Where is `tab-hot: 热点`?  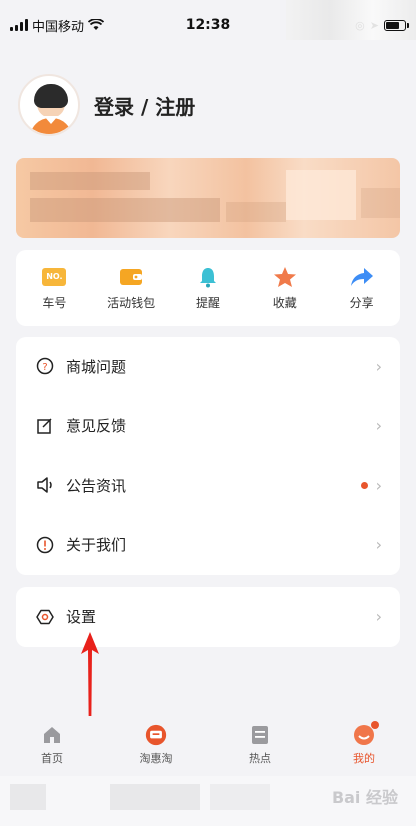 tab-hot: 热点 is located at coordinates (260, 745).